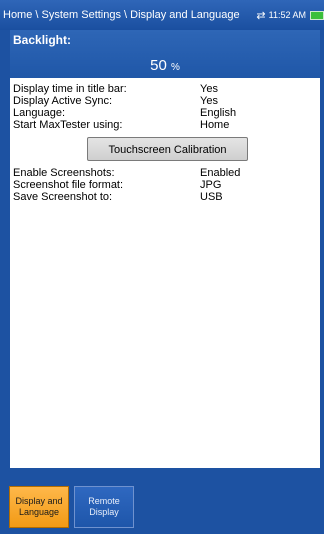 The height and width of the screenshot is (534, 324). I want to click on setting-label: Enable Screenshots:, so click(64, 173).